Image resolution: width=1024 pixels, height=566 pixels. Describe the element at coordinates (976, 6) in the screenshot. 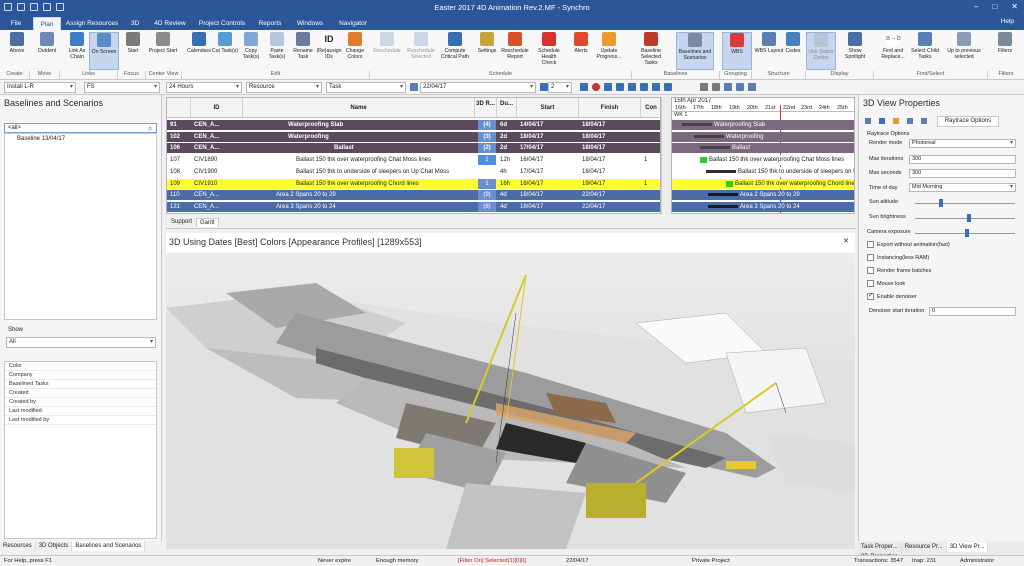

I see `minimize-icon: –` at that location.